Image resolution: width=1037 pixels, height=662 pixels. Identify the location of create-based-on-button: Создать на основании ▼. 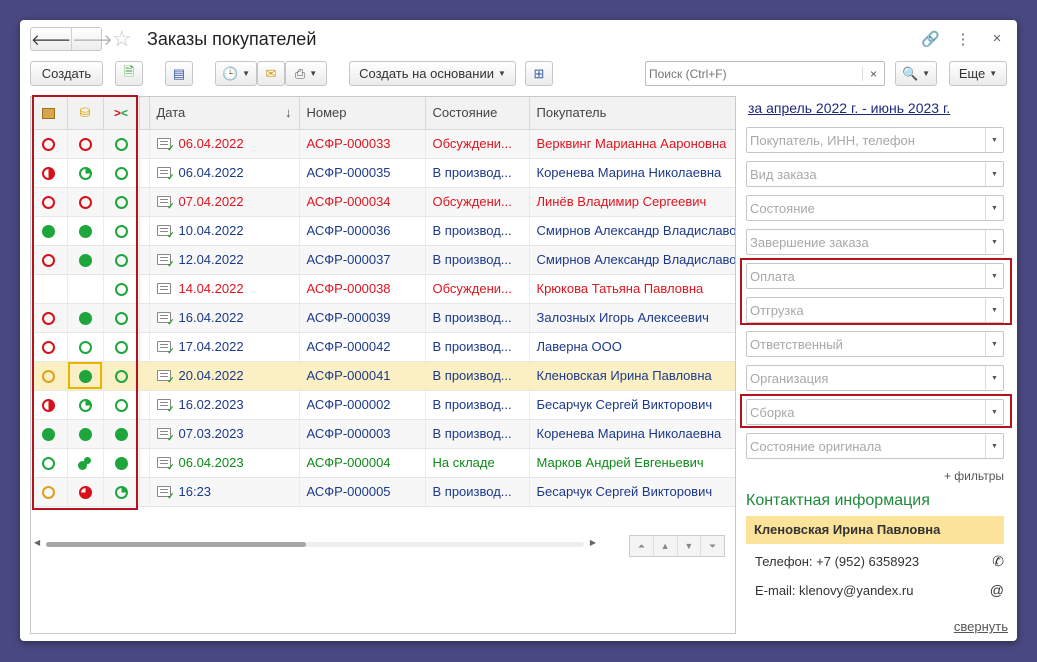
(432, 73).